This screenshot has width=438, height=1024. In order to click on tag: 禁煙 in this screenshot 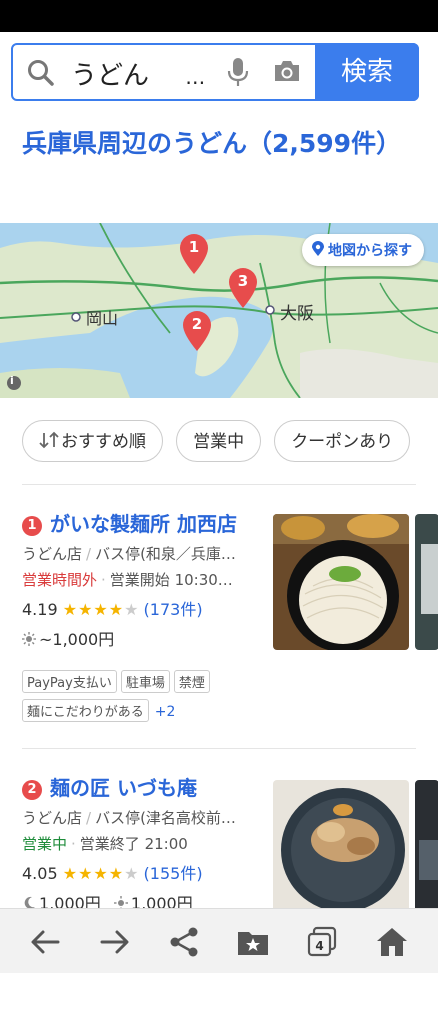, I will do `click(191, 681)`.